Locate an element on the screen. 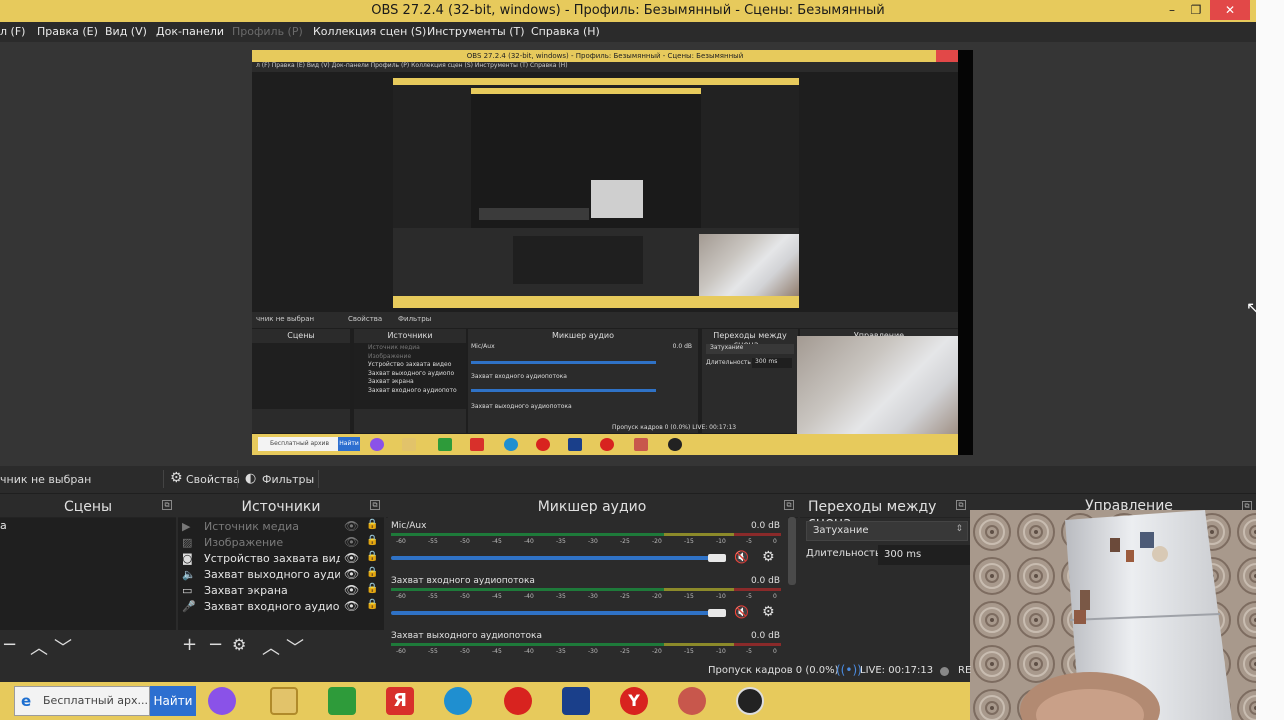  scene-down-button: ﹀ is located at coordinates (63, 647).